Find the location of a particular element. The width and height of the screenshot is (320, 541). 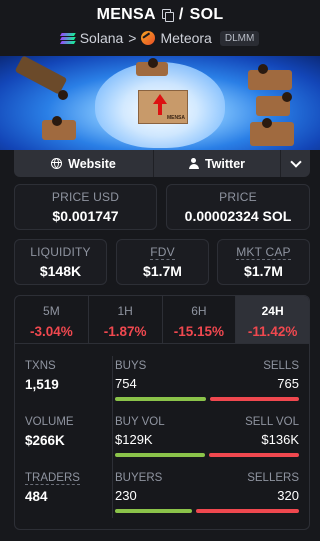

txns-value: 1,519 is located at coordinates (42, 384).